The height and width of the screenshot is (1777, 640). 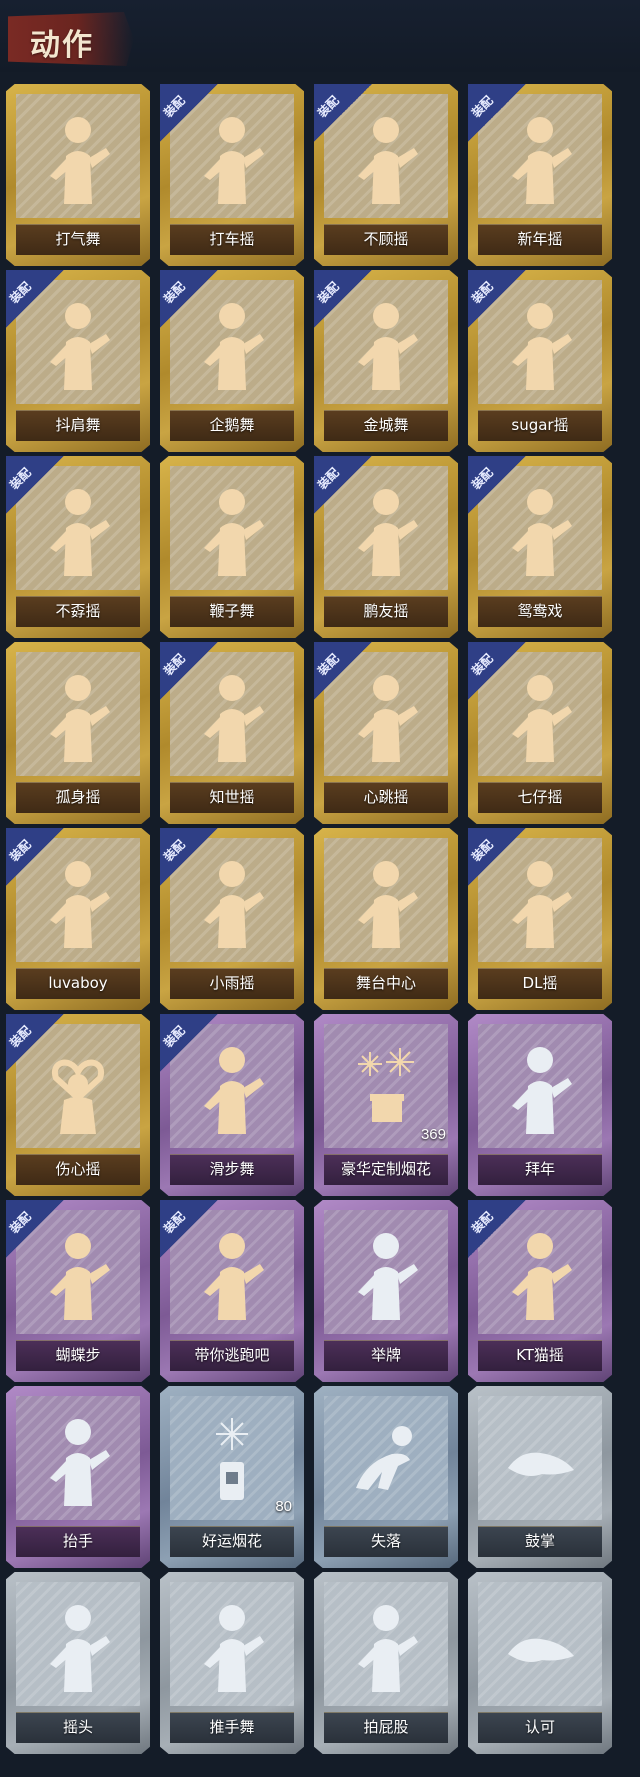 What do you see at coordinates (540, 611) in the screenshot?
I see `emote-name: 鸳鸯戏` at bounding box center [540, 611].